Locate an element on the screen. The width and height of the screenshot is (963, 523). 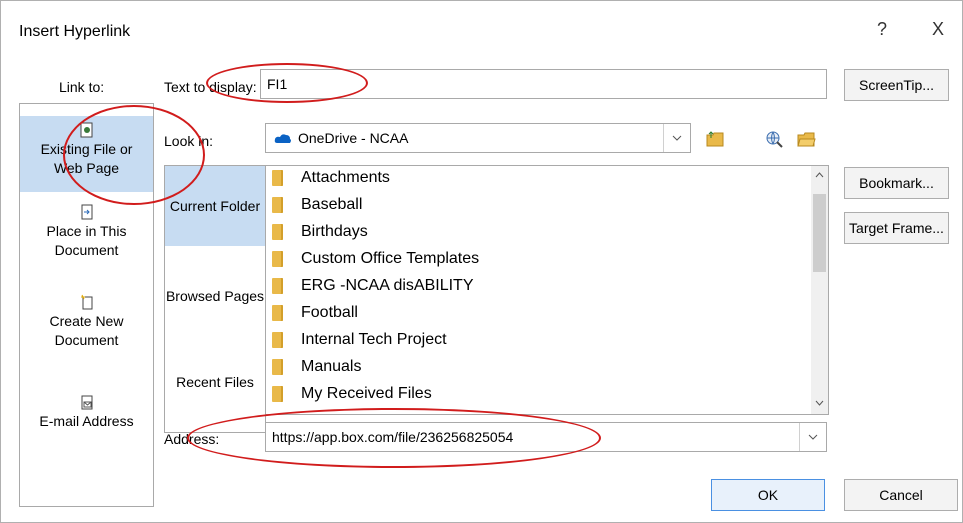
file-name: Internal Tech Project is located at coordinates (374, 339).